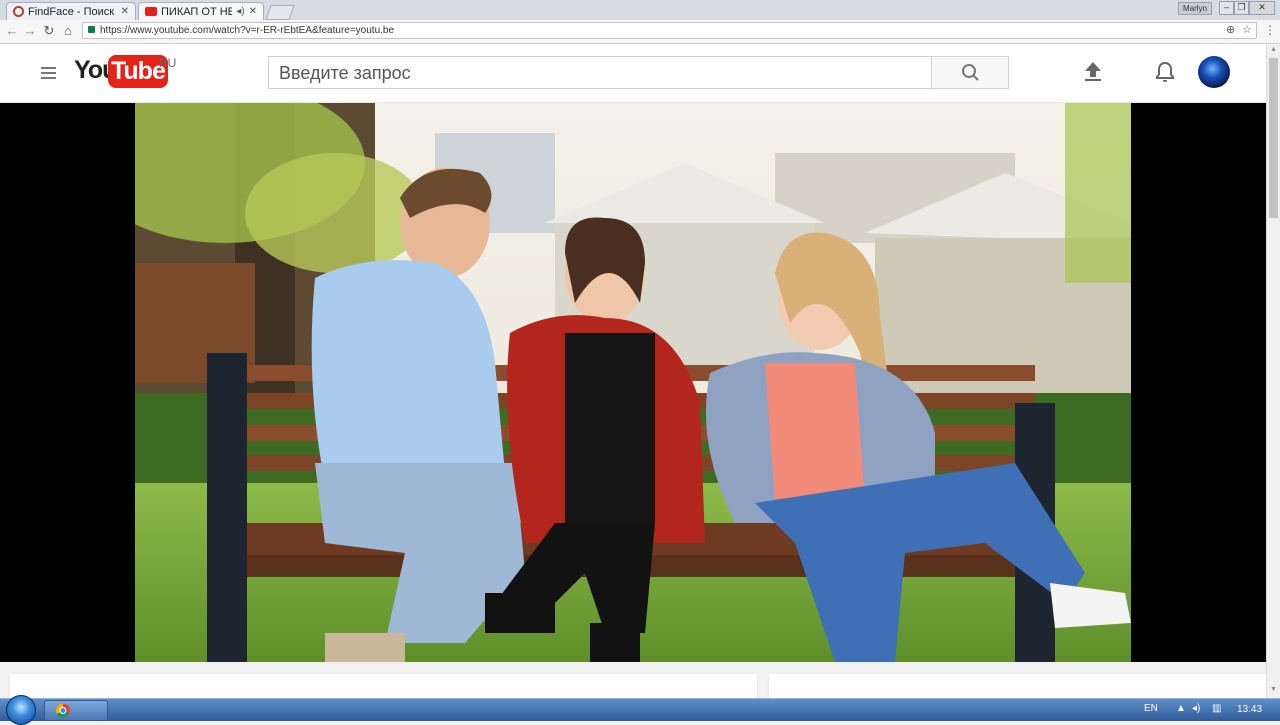 Image resolution: width=1280 pixels, height=725 pixels. What do you see at coordinates (91, 29) in the screenshot?
I see `lock-icon` at bounding box center [91, 29].